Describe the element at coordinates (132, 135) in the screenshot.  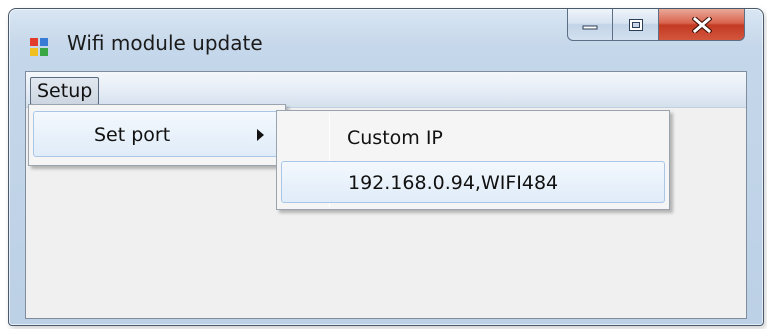
I see `menu-item-label: Set port` at that location.